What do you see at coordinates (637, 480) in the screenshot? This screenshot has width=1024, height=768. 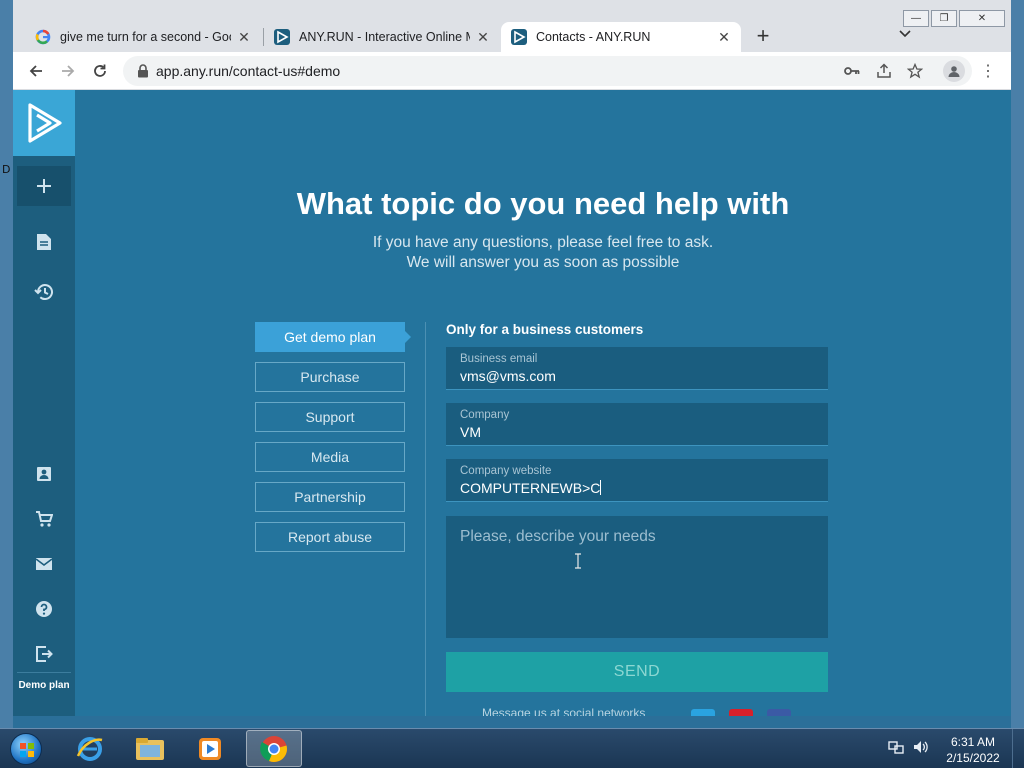 I see `company-website-field: Company website COMPUTERNEWB>C` at bounding box center [637, 480].